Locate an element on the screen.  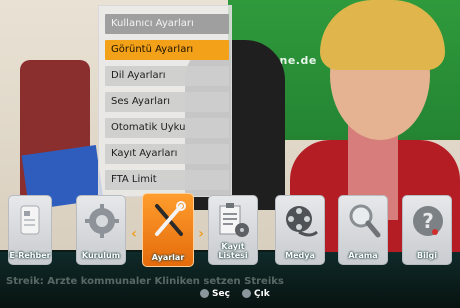
tile-label: Arama is located at coordinates (363, 255).